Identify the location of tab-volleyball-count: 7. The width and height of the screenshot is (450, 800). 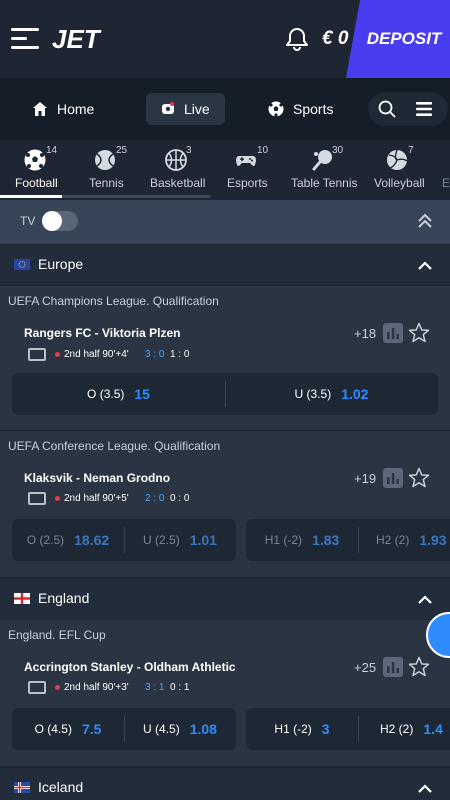
(411, 150).